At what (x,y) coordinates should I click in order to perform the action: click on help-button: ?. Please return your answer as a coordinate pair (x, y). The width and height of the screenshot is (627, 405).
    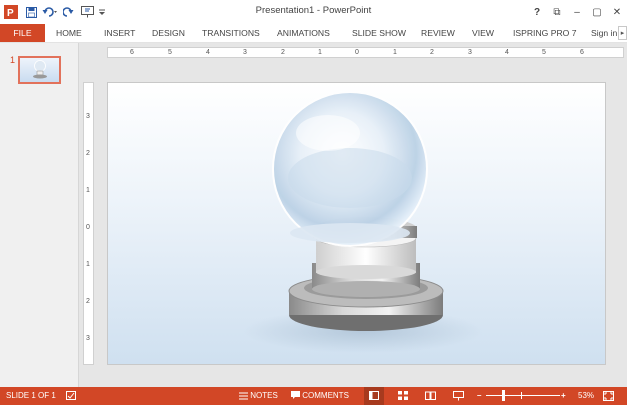
    Looking at the image, I should click on (537, 12).